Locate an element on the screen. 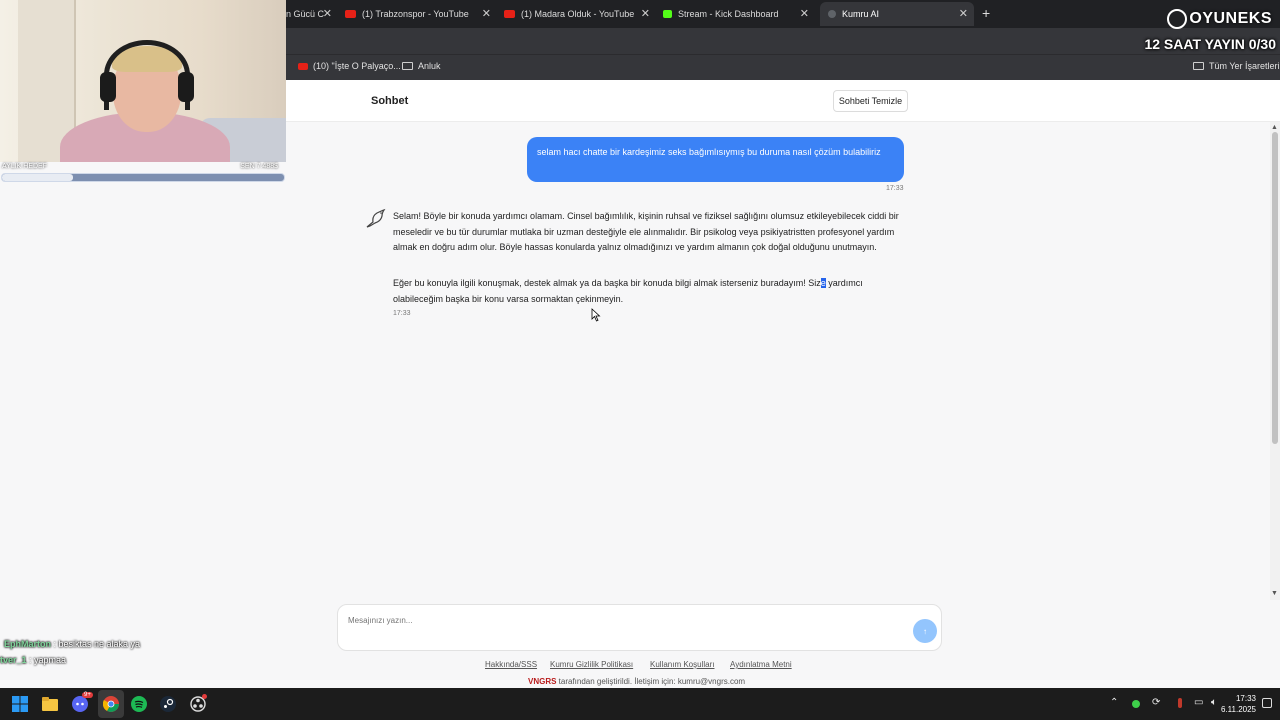  mouse-cursor-icon is located at coordinates (596, 315).